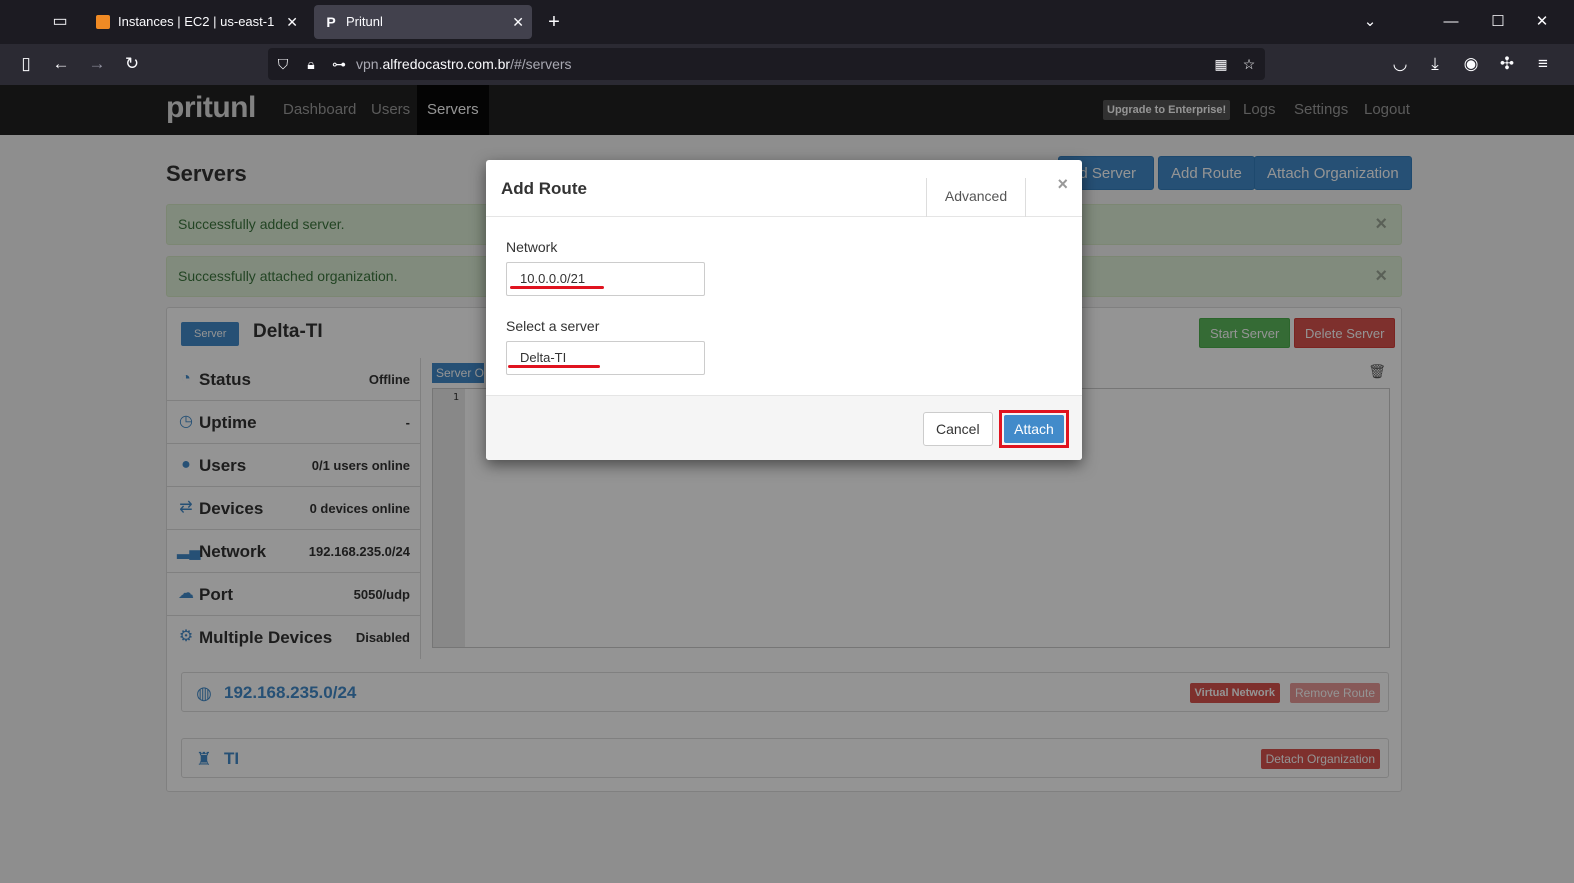  I want to click on shield-icon: ⛉, so click(283, 64).